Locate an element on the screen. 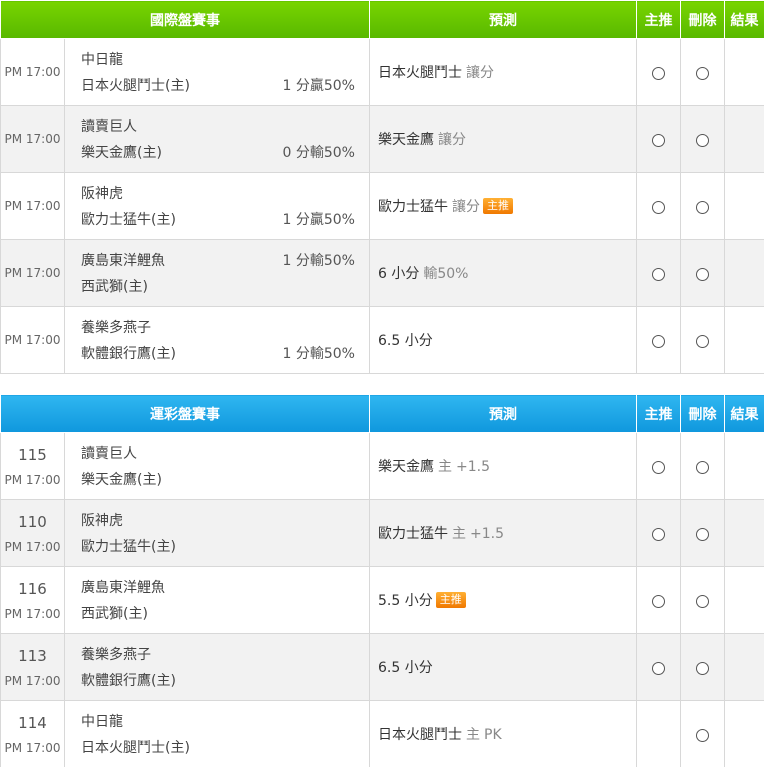 The width and height of the screenshot is (764, 767). delete-column-header: 刪除 is located at coordinates (702, 19).